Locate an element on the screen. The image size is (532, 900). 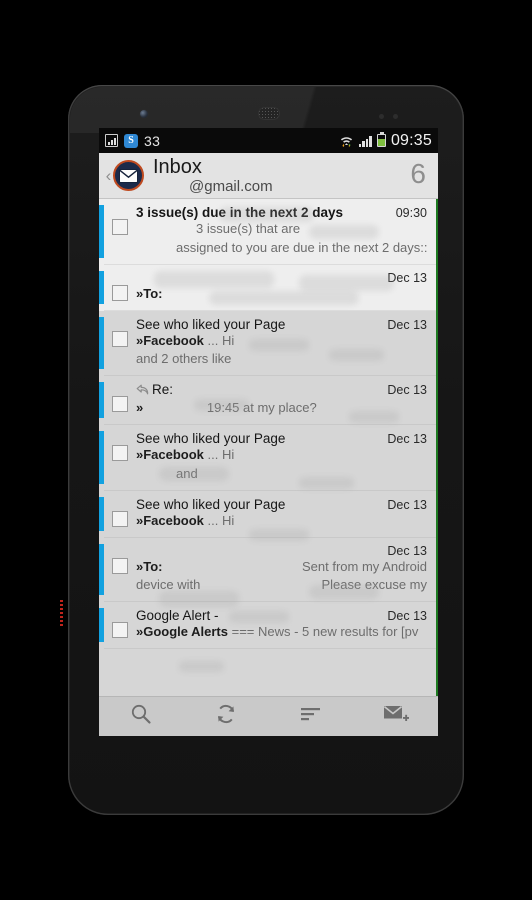
search-button is located at coordinates (141, 716).